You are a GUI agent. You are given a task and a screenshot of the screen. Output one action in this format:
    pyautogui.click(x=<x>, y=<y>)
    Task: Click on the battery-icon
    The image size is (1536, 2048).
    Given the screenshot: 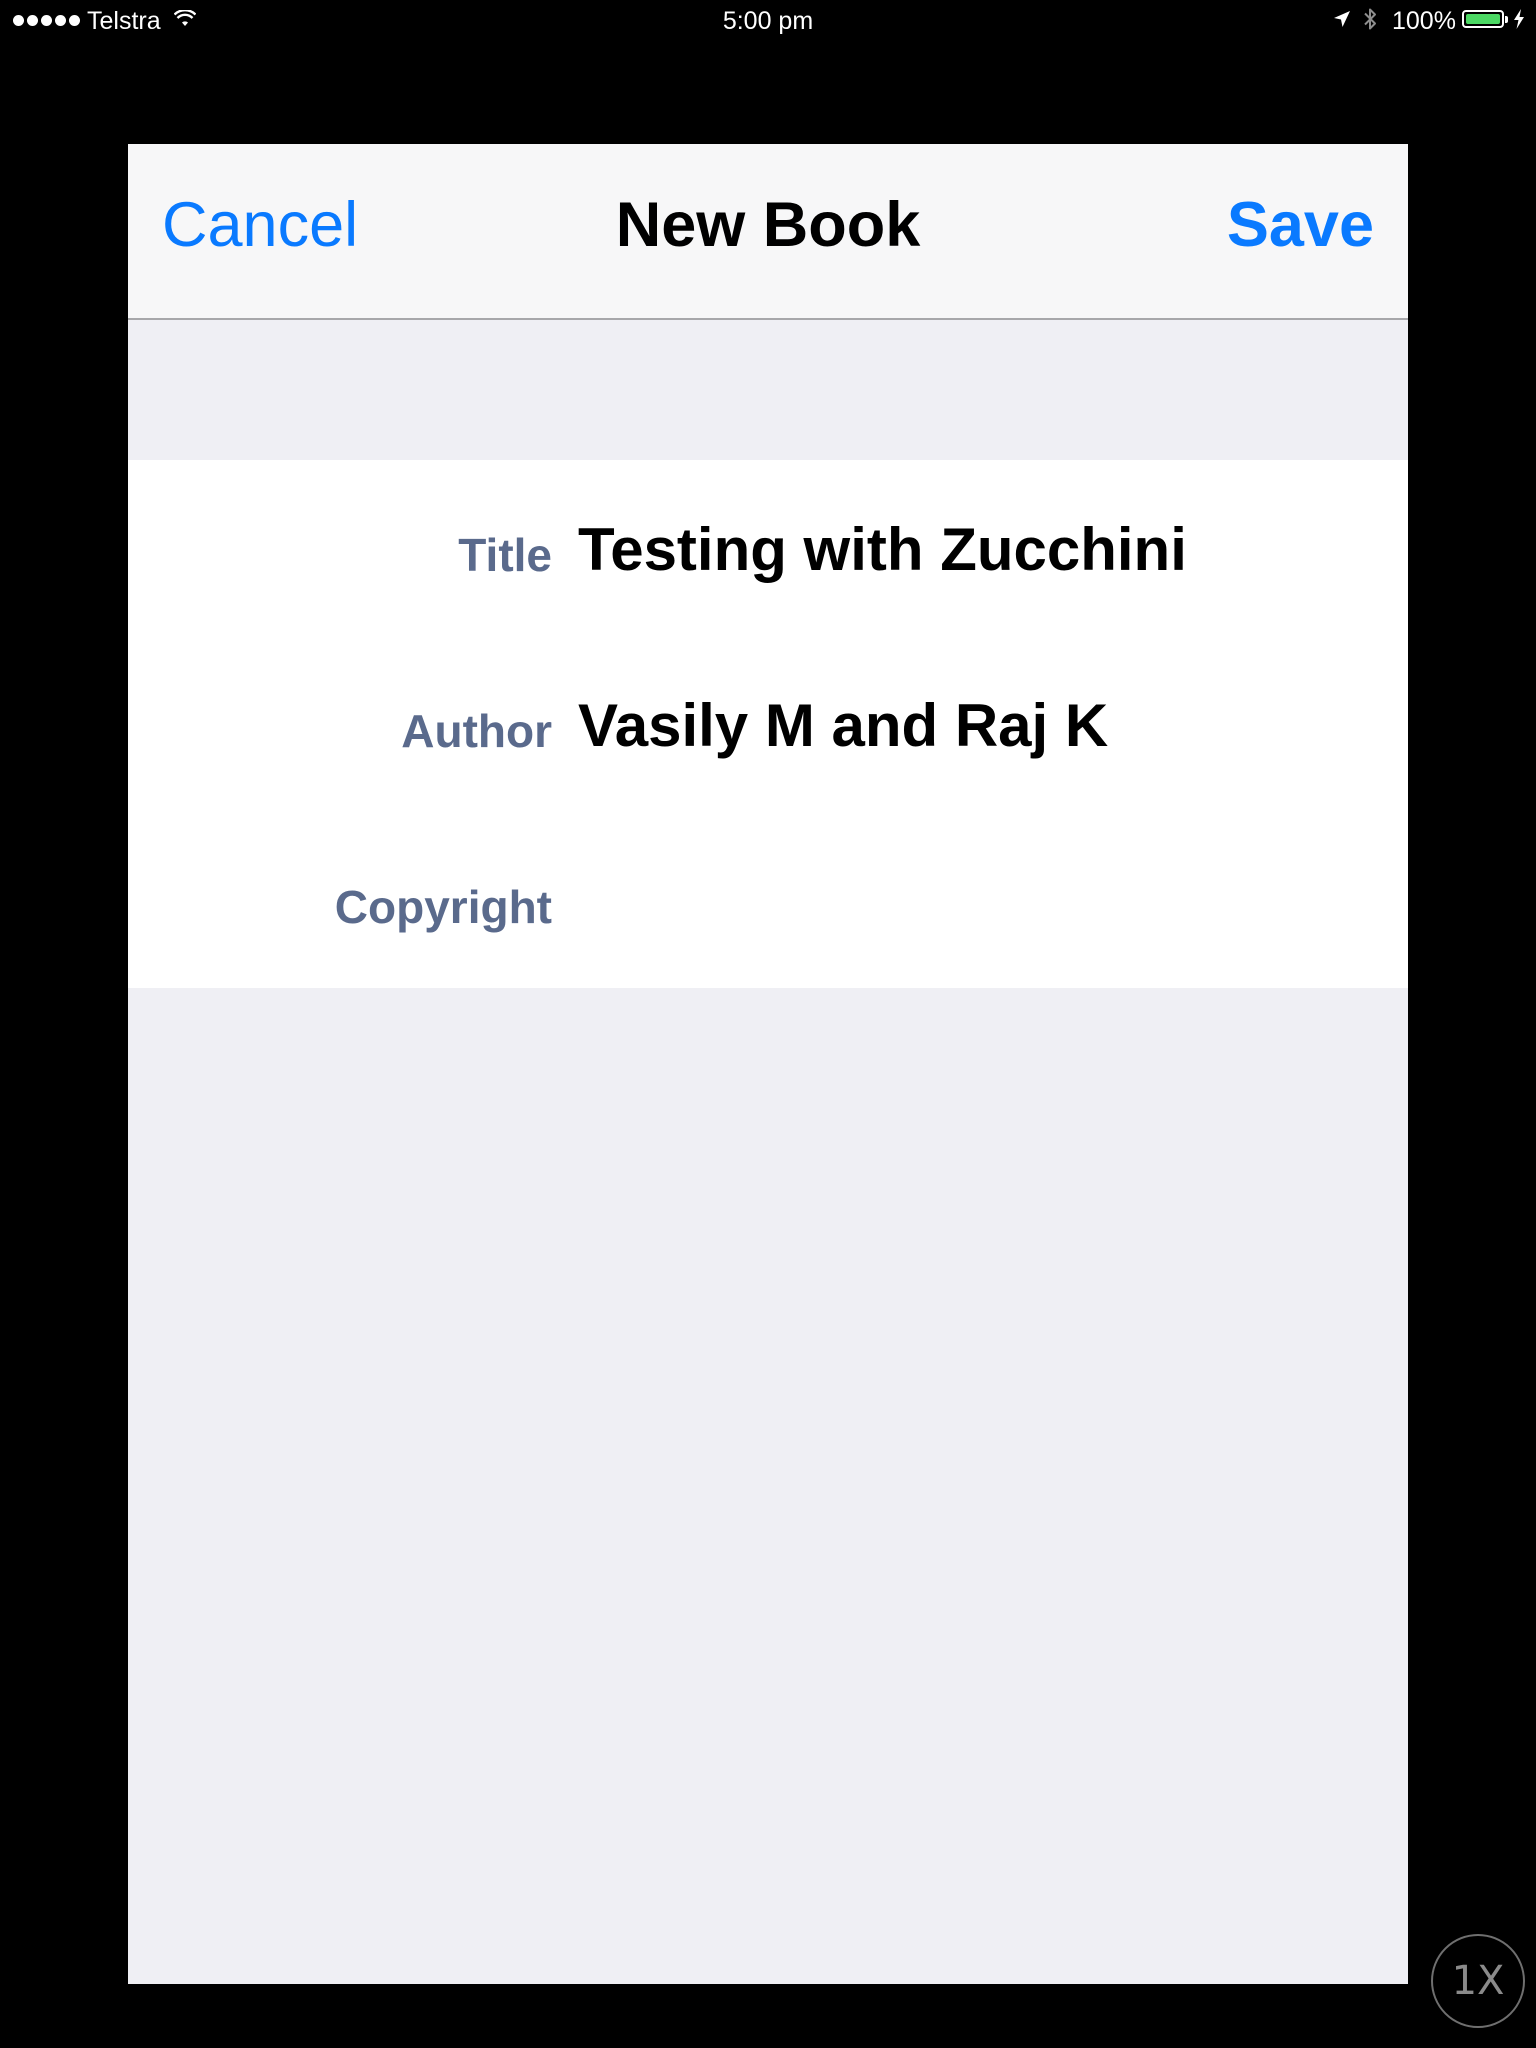 What is the action you would take?
    pyautogui.click(x=1483, y=19)
    